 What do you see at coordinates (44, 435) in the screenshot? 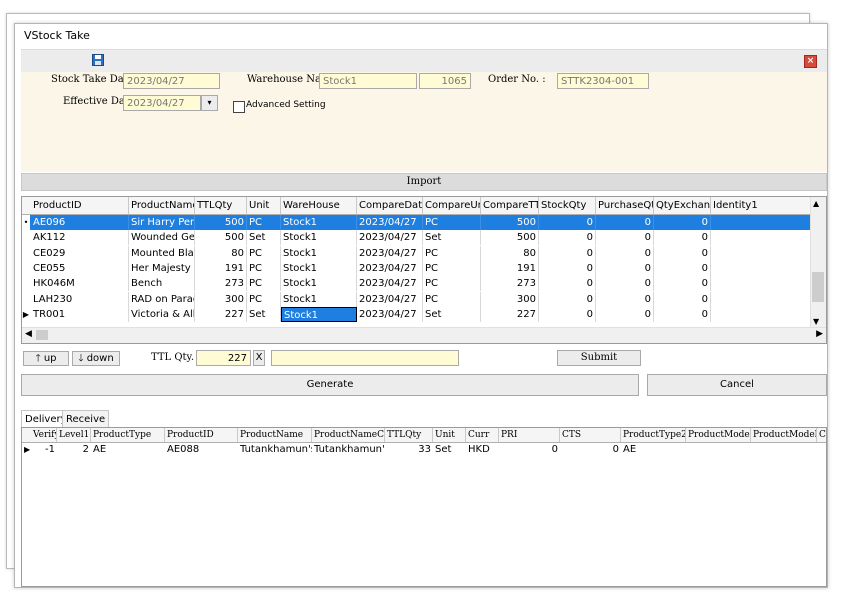
I see `column-header-verify: Verify` at bounding box center [44, 435].